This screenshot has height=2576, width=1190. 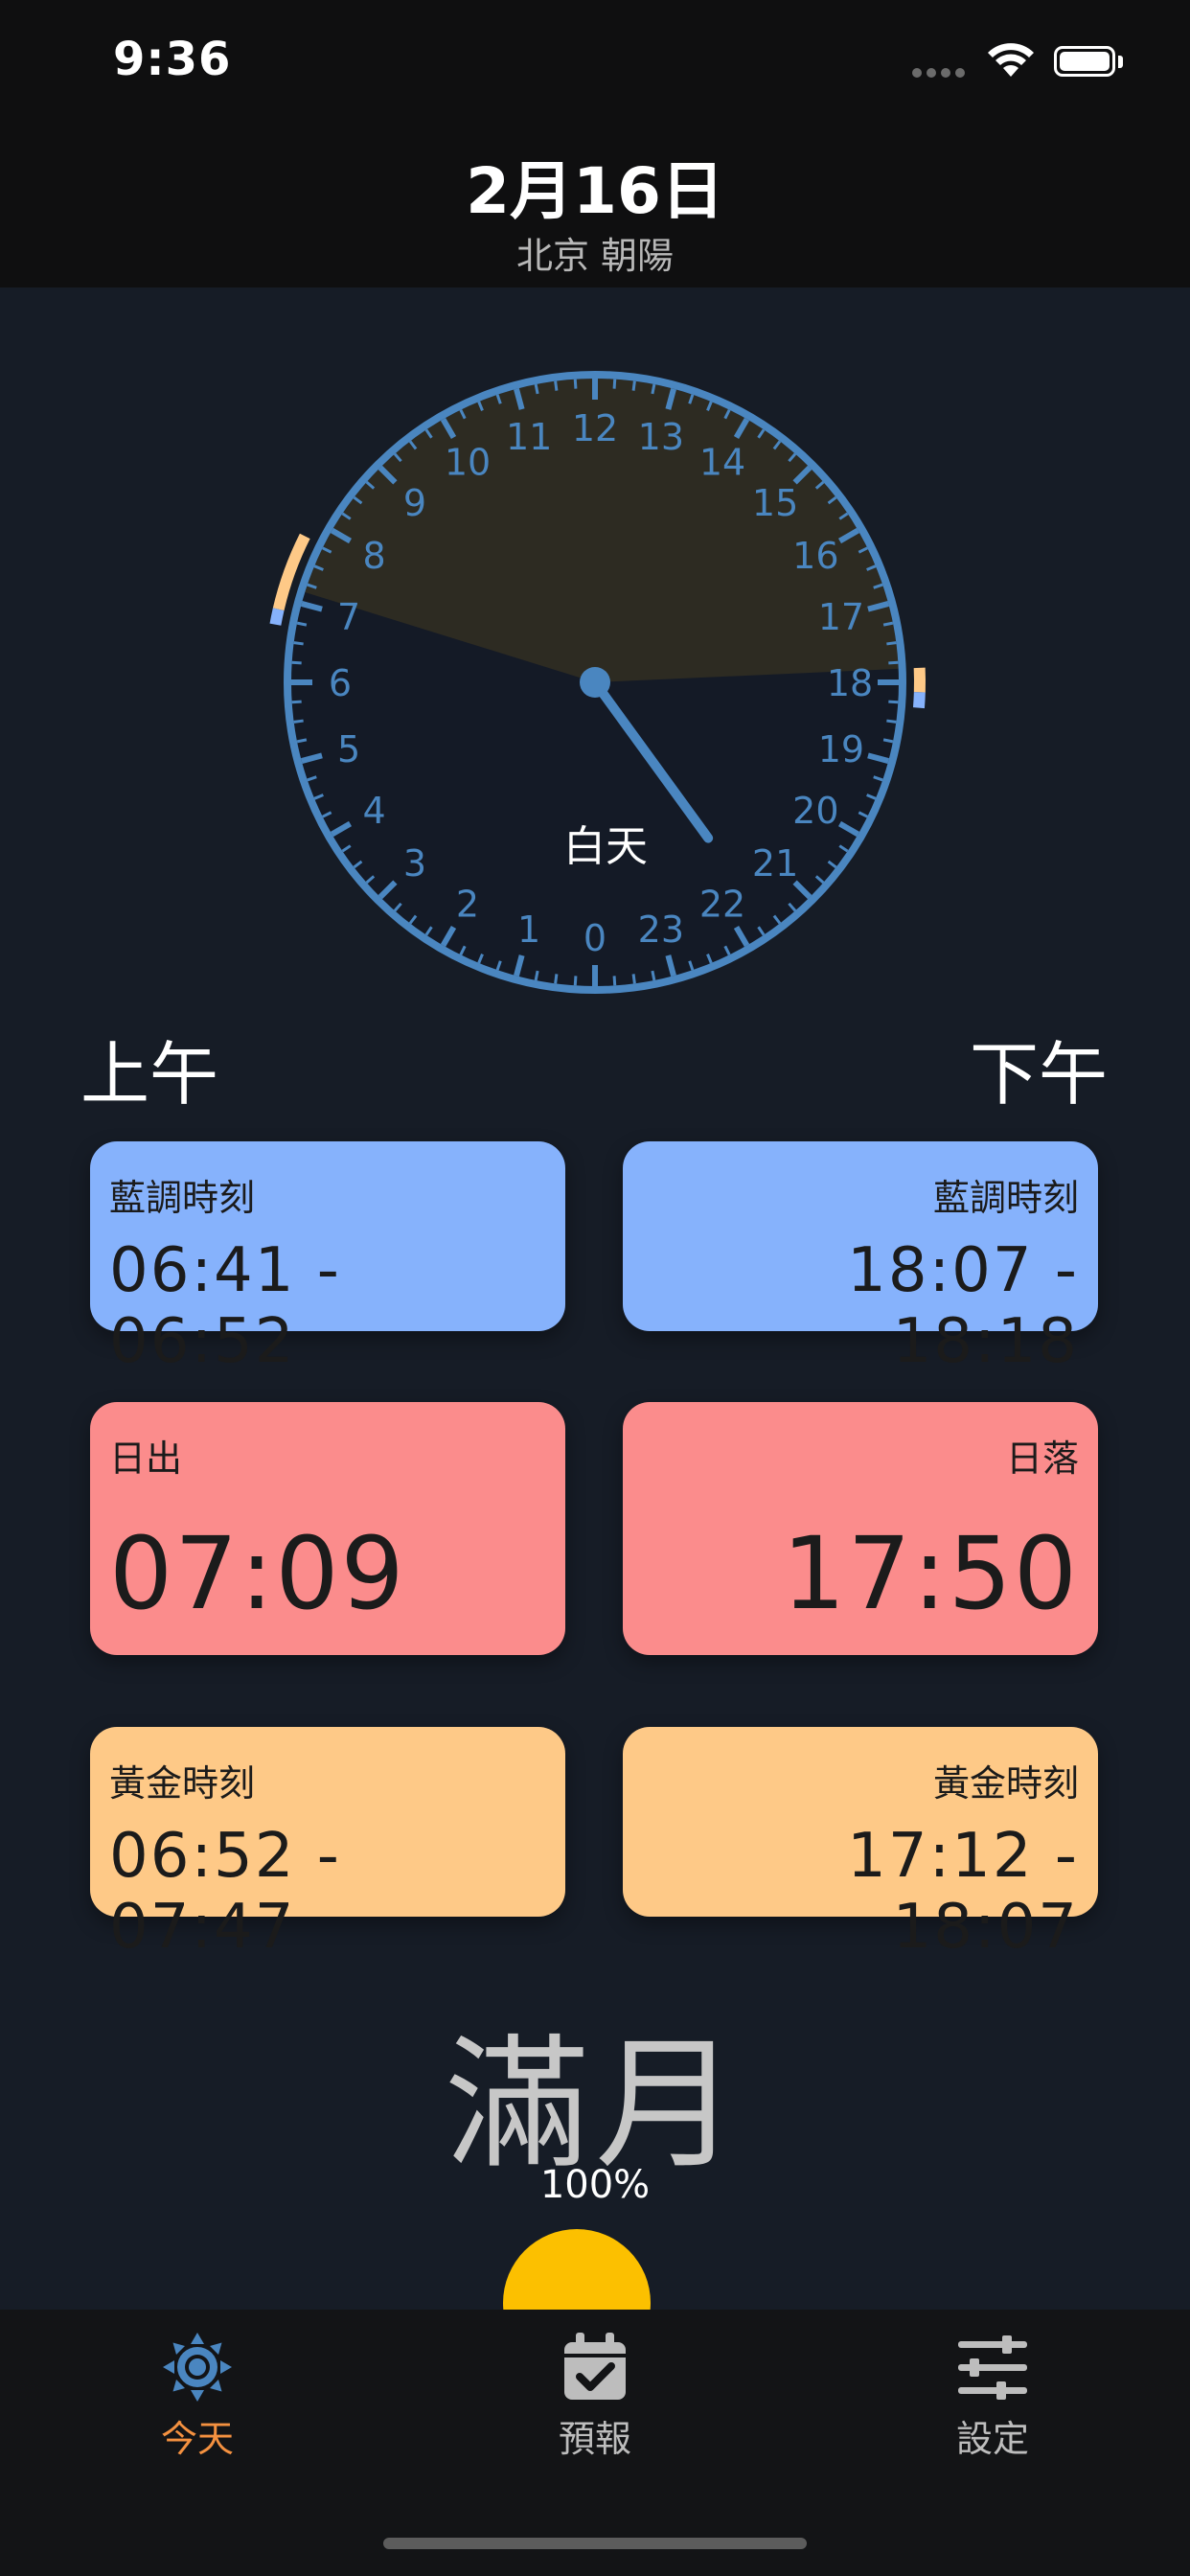 What do you see at coordinates (841, 617) in the screenshot?
I see `dial-hour-label: 17` at bounding box center [841, 617].